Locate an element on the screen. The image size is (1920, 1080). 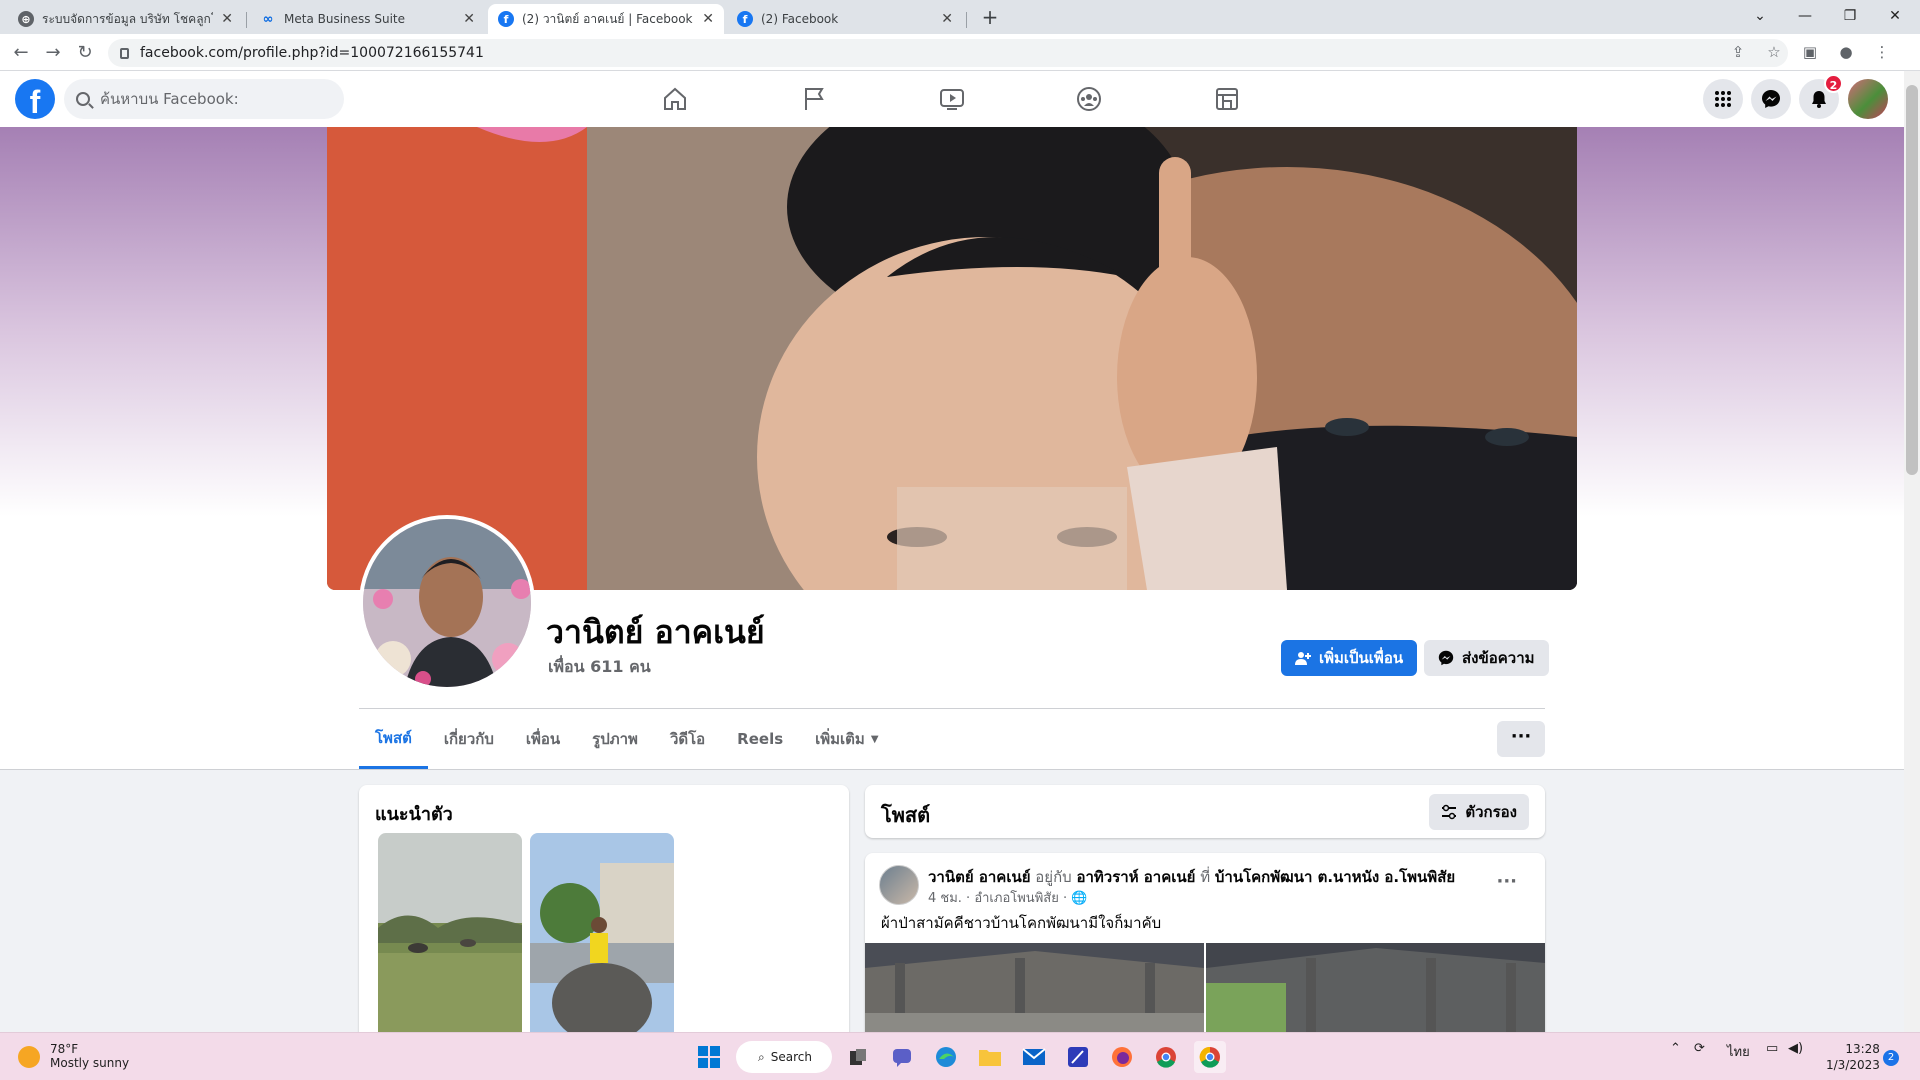
nav-watch is located at coordinates (952, 99).